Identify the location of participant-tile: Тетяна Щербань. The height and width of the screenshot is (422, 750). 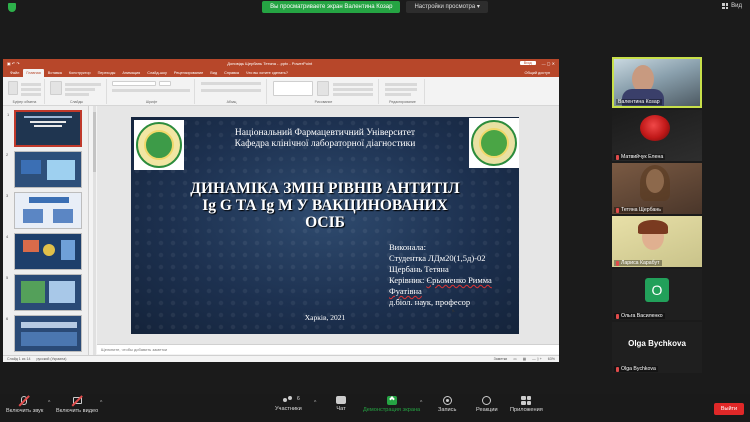
(657, 188).